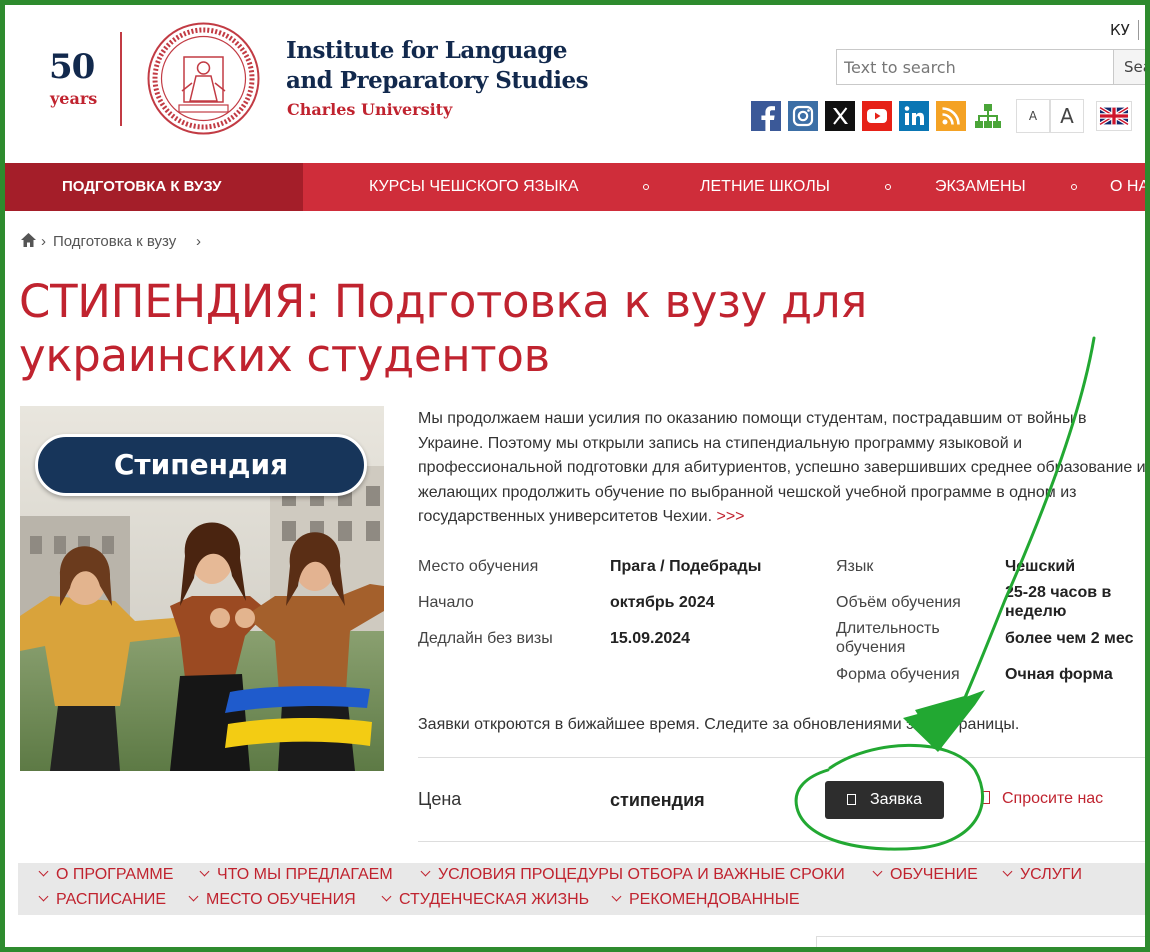 The height and width of the screenshot is (952, 1150). I want to click on detail-form-label: Форма обучения, so click(898, 674).